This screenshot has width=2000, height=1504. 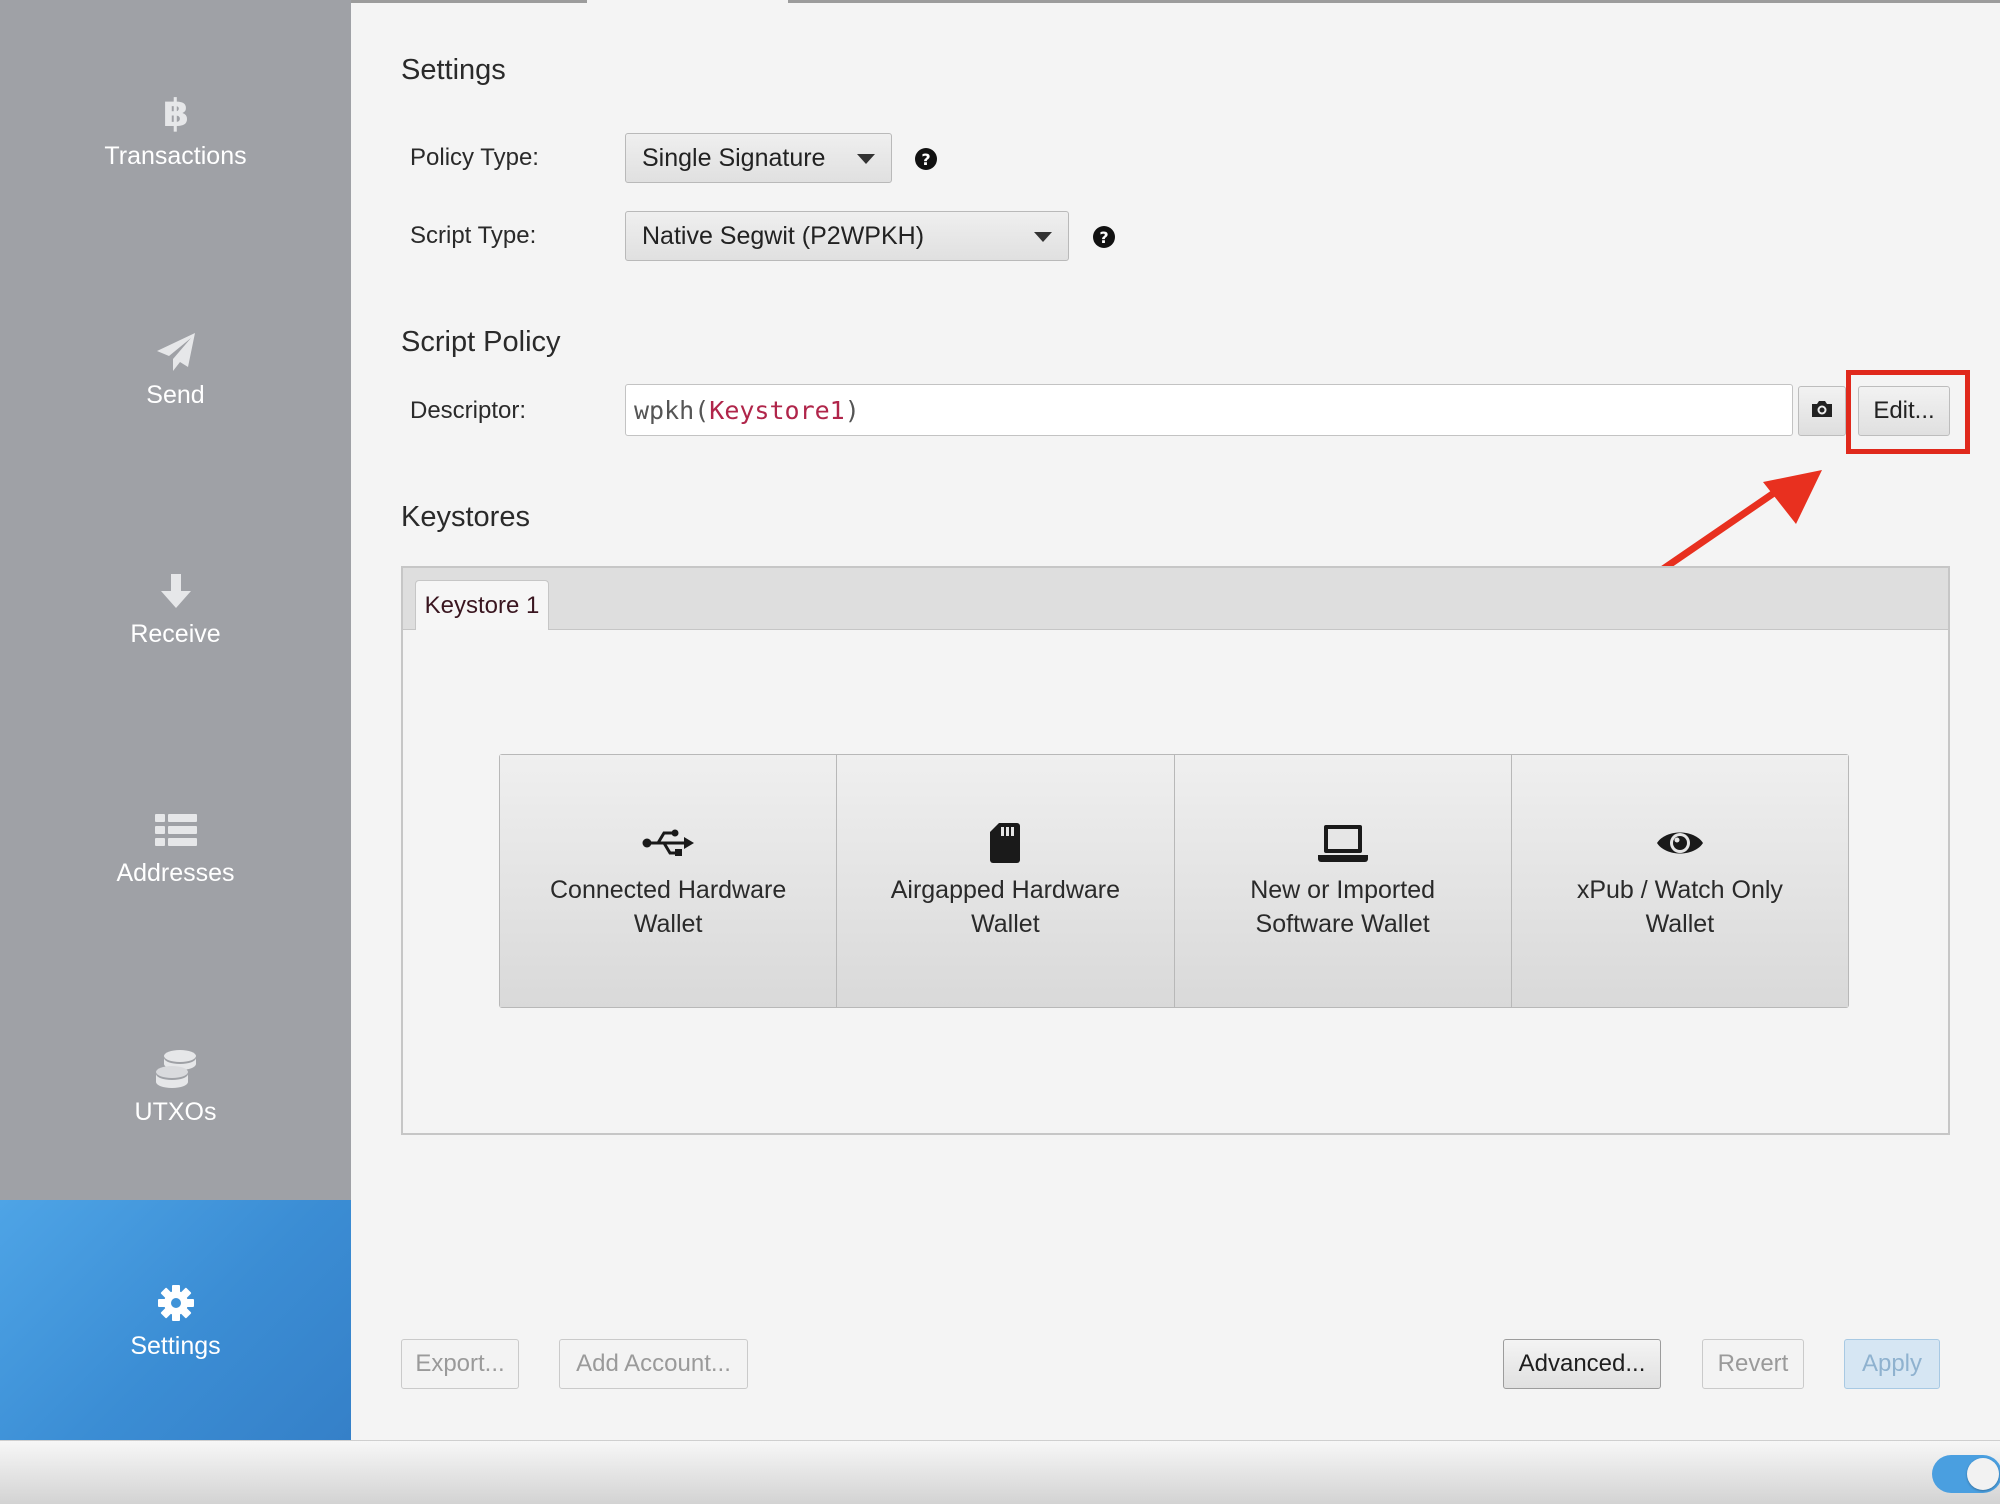 I want to click on sidebar-item-label: Transactions, so click(x=175, y=155).